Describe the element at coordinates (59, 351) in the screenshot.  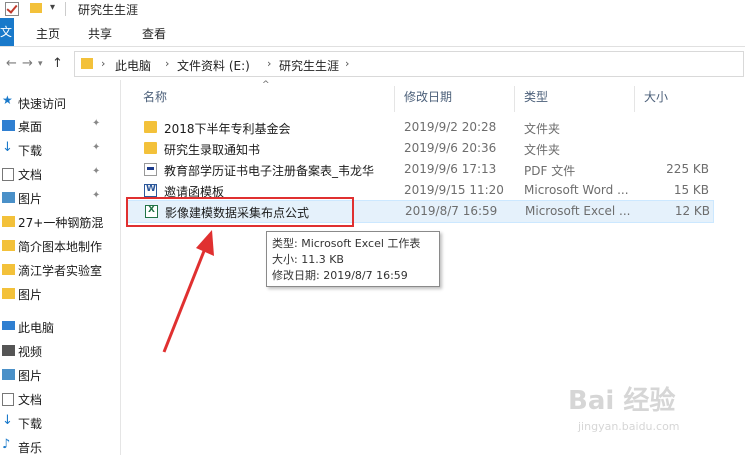
I see `sidebar-item-videos: 视频` at that location.